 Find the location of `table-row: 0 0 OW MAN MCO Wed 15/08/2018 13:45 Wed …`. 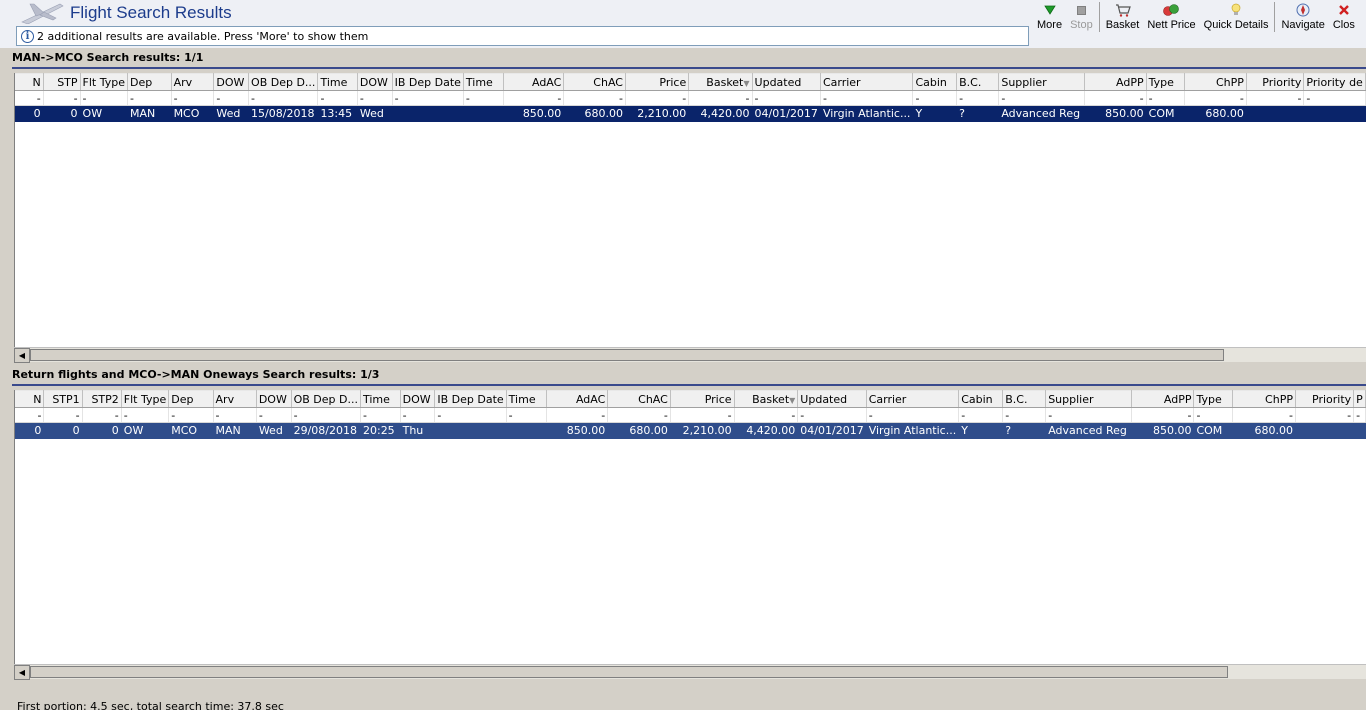

table-row: 0 0 OW MAN MCO Wed 15/08/2018 13:45 Wed … is located at coordinates (690, 113).